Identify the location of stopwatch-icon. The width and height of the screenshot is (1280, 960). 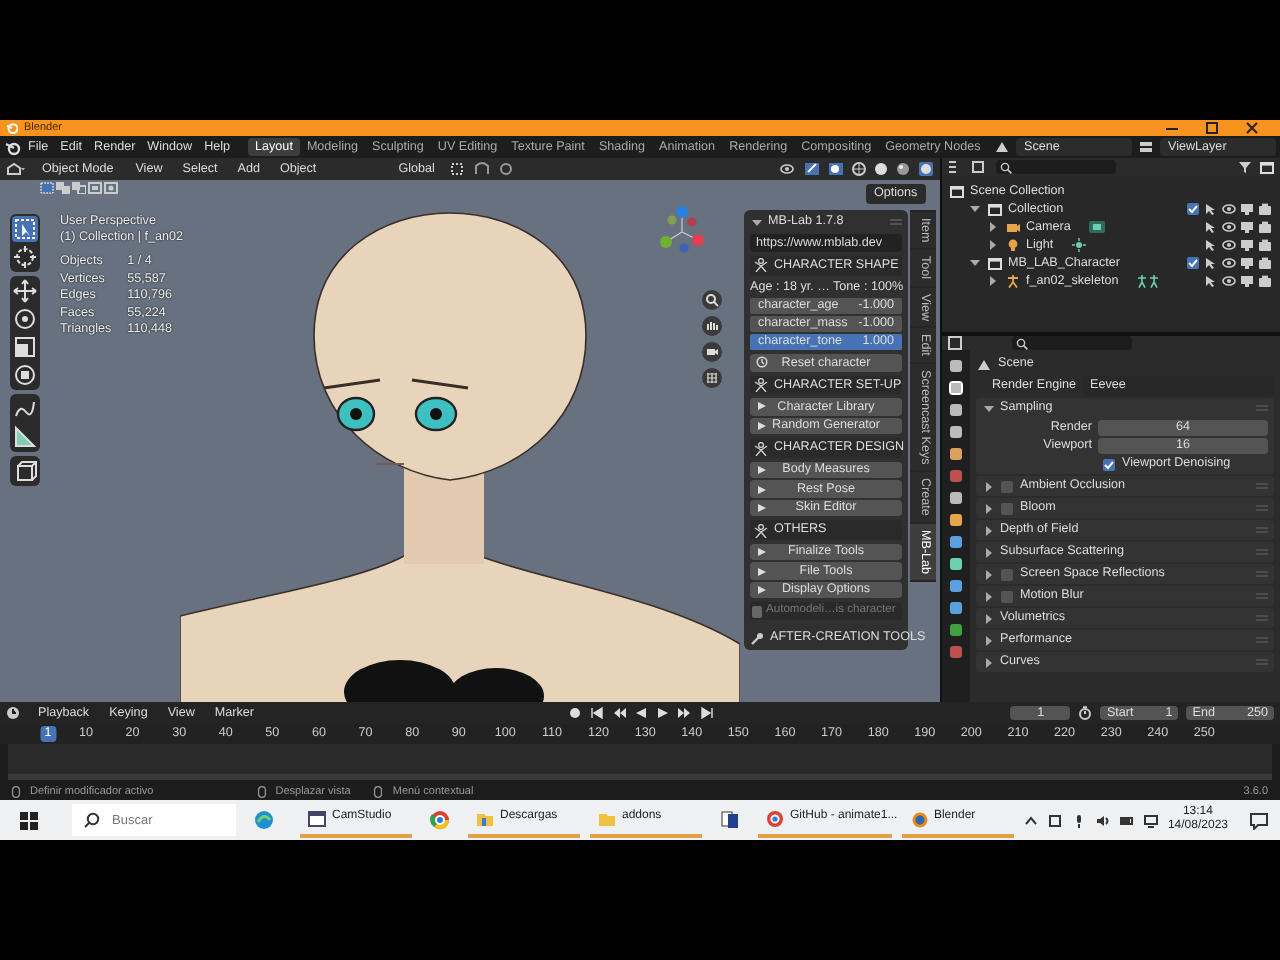
(1085, 712).